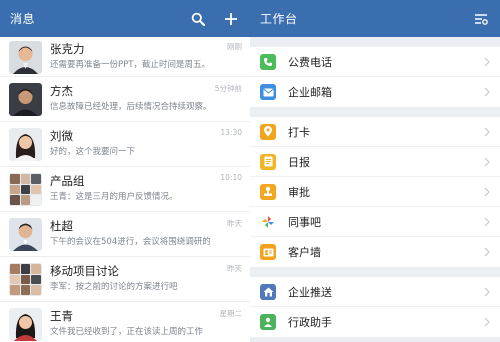 The image size is (500, 342). I want to click on workbench-item-colleagues: 同事吧, so click(375, 222).